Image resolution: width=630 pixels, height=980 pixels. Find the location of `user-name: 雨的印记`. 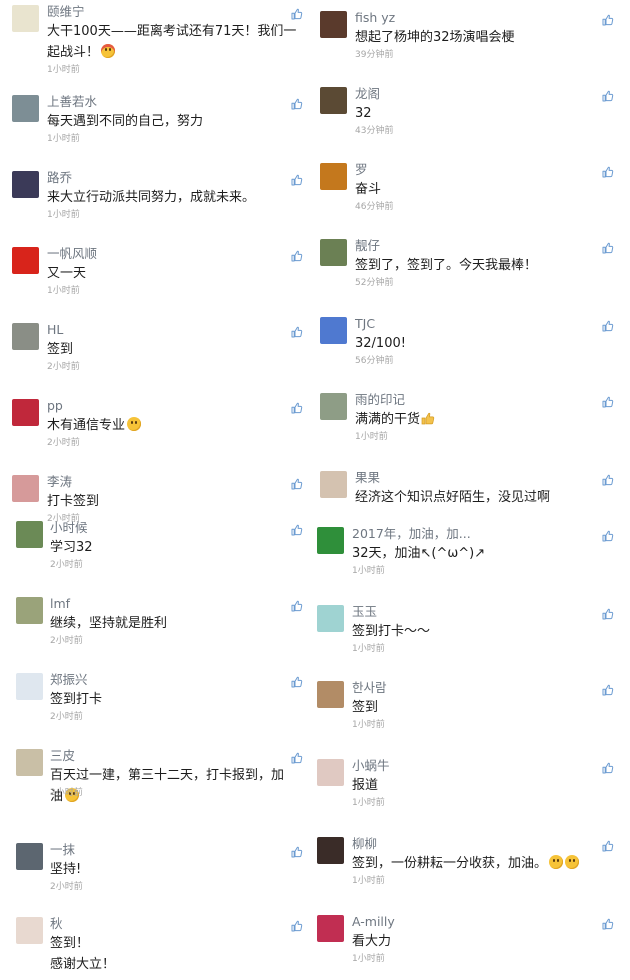

user-name: 雨的印记 is located at coordinates (380, 400).